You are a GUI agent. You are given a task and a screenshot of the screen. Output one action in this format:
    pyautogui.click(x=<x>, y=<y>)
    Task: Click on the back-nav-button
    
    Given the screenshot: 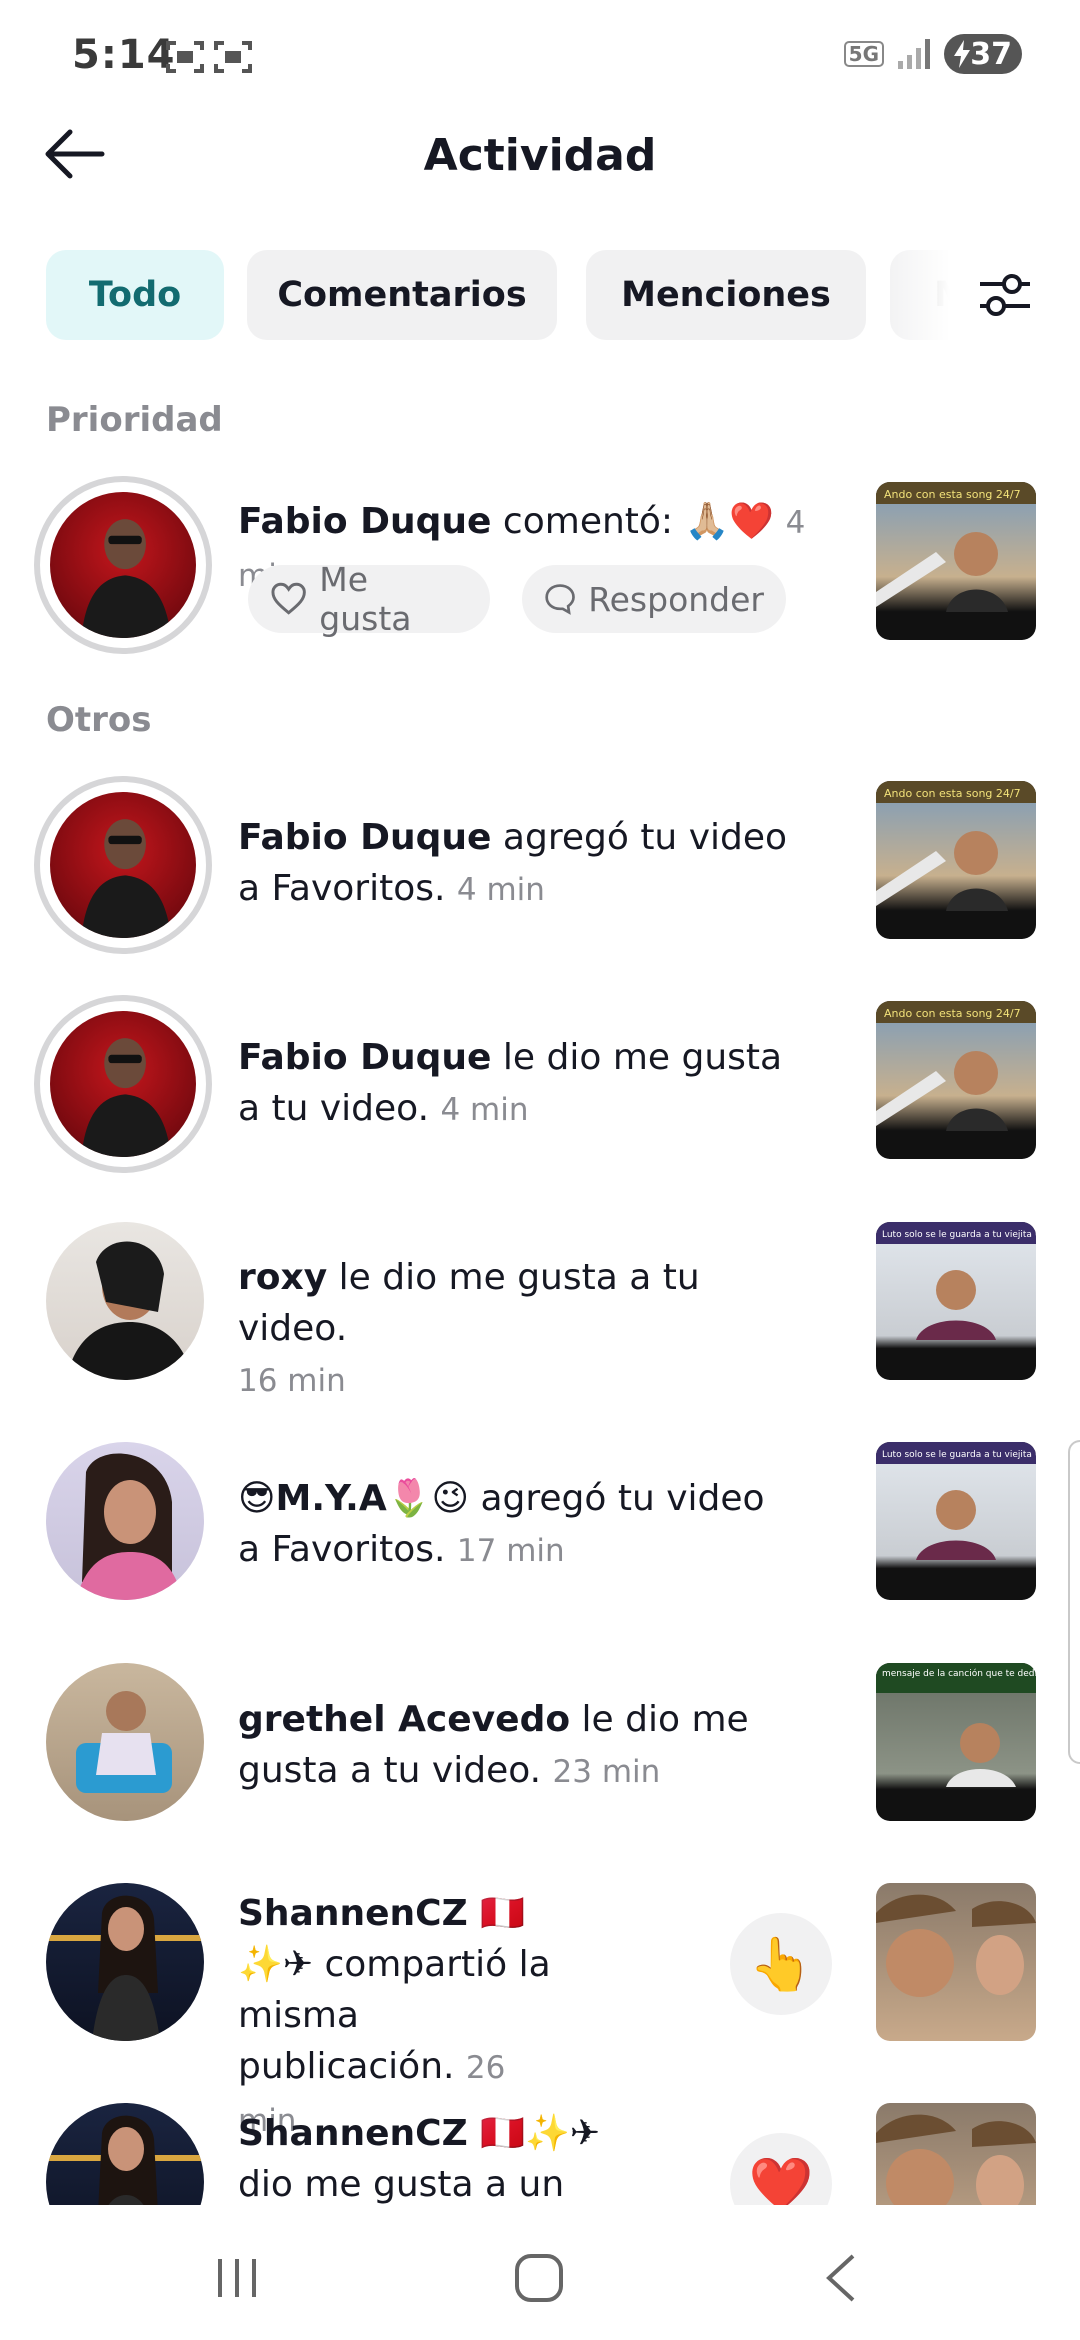 What is the action you would take?
    pyautogui.click(x=841, y=2278)
    